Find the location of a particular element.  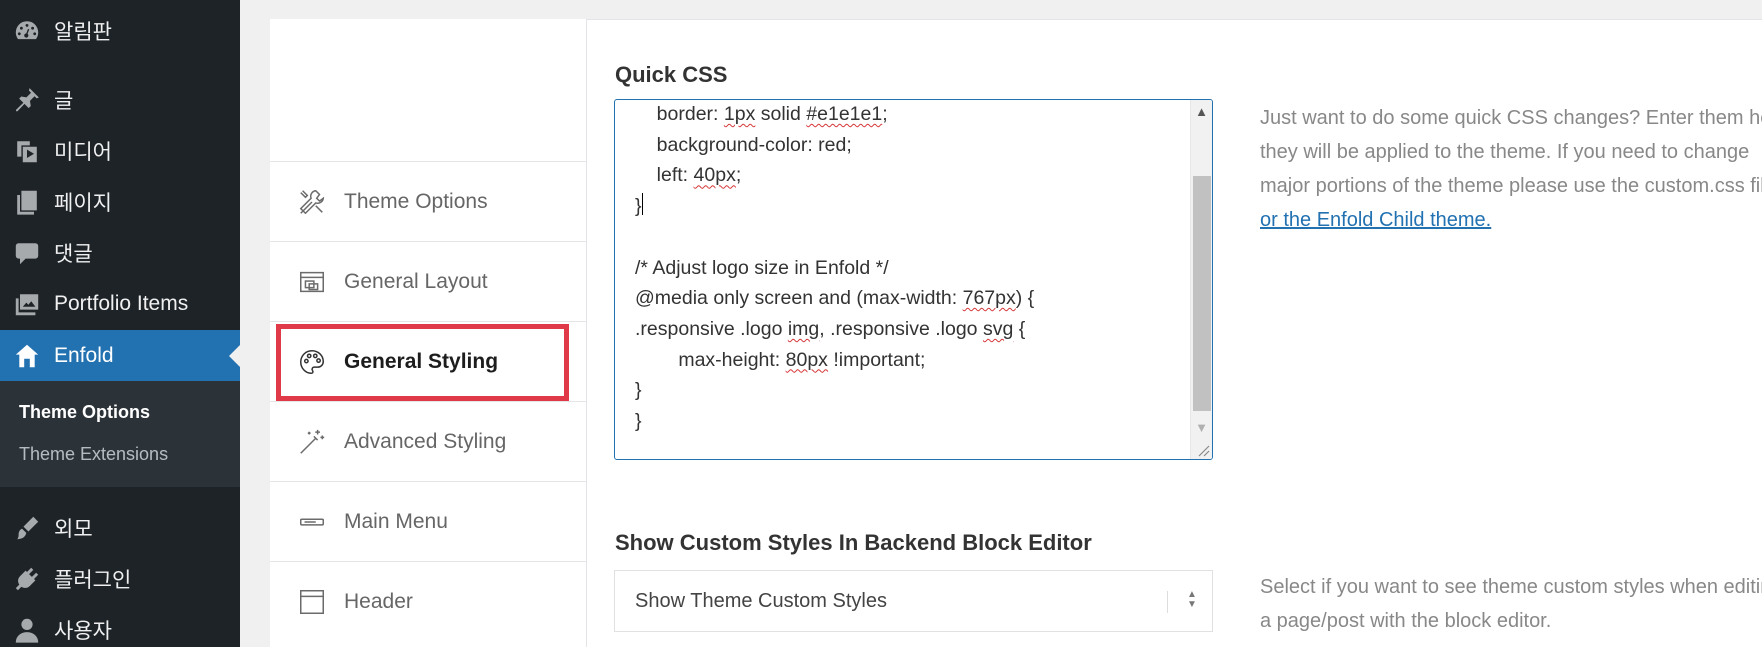

sidebar-item-label: Portfolio Items is located at coordinates (121, 303).